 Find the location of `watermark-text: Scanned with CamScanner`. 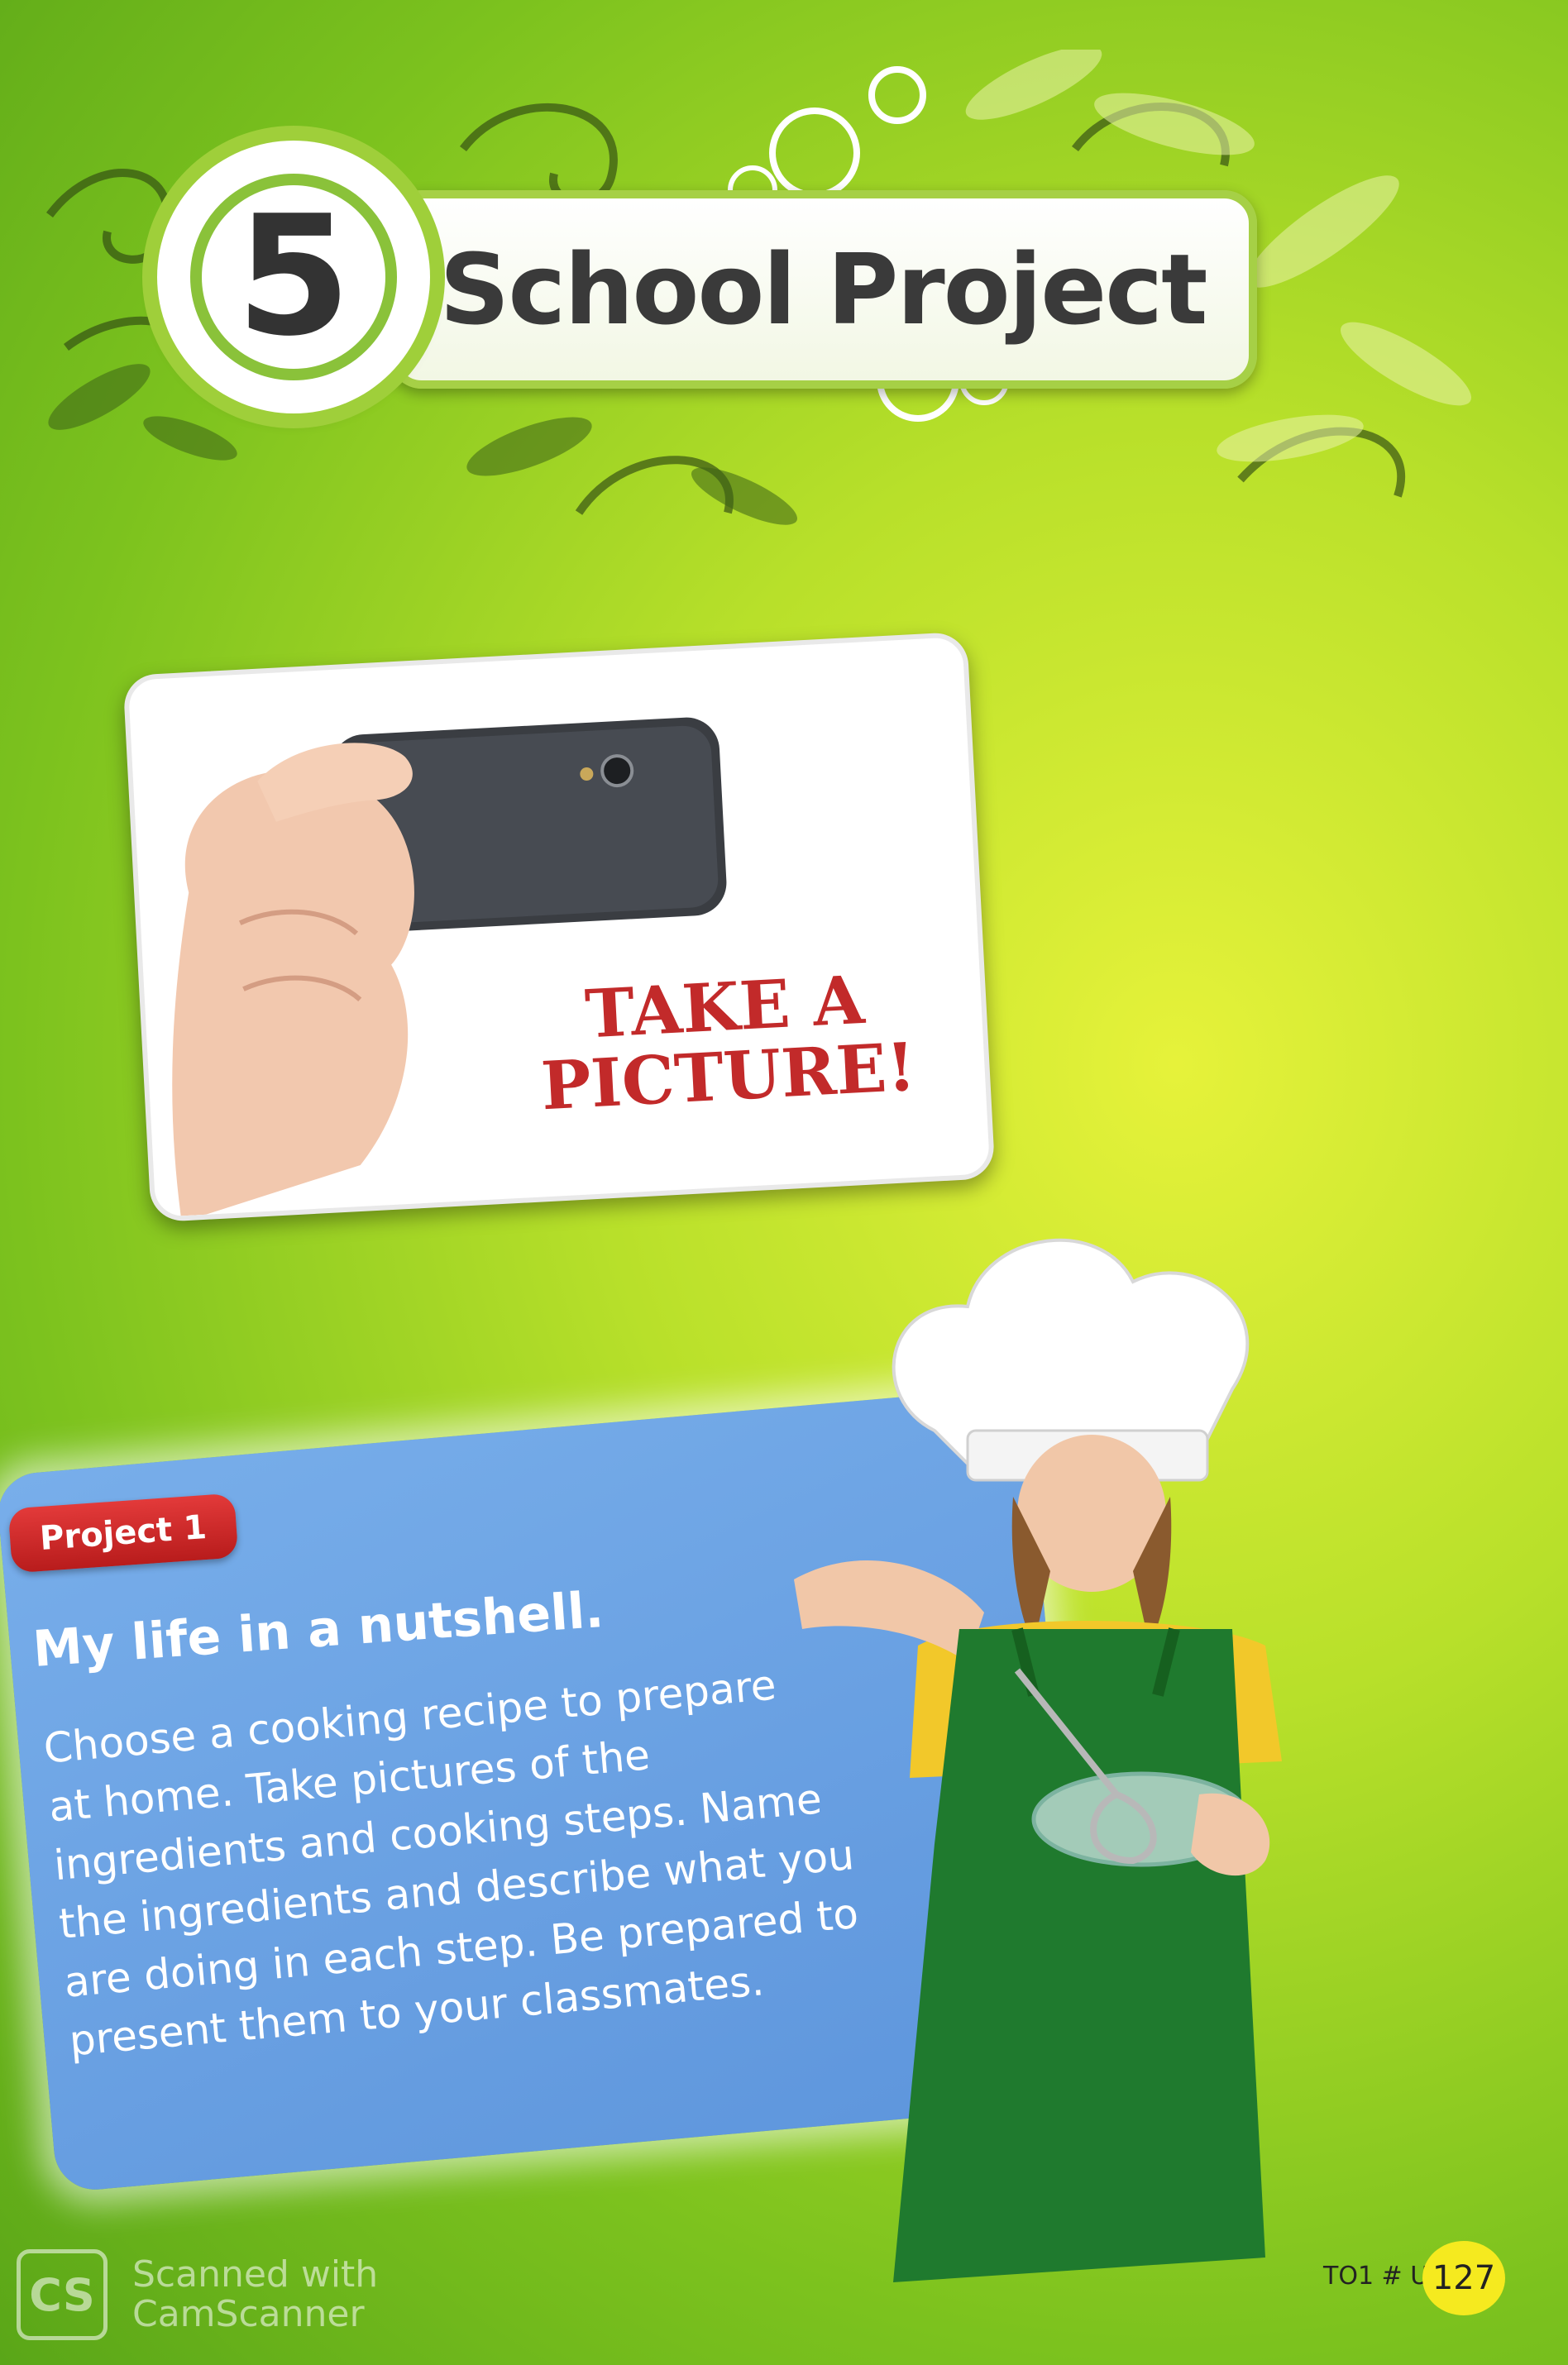

watermark-text: Scanned with CamScanner is located at coordinates (255, 2294).